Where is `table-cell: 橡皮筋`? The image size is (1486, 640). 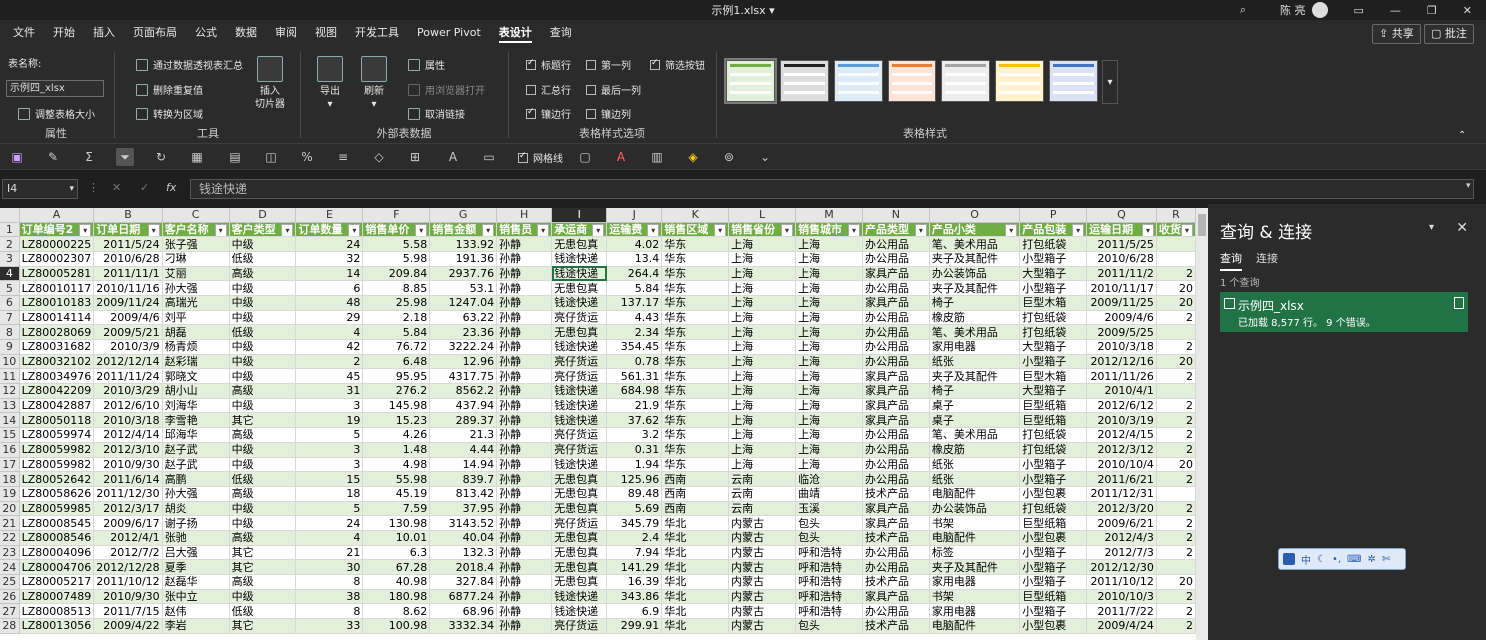 table-cell: 橡皮筋 is located at coordinates (975, 450).